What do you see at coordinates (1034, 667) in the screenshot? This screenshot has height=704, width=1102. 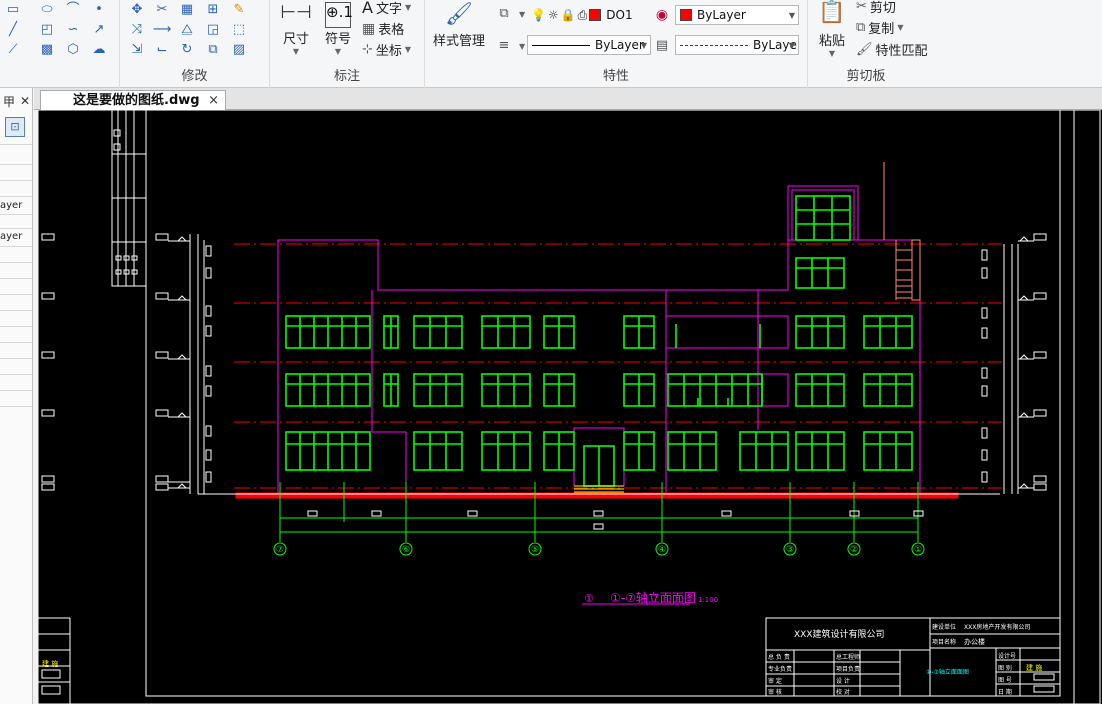 I see `right-value-2: 建 施` at bounding box center [1034, 667].